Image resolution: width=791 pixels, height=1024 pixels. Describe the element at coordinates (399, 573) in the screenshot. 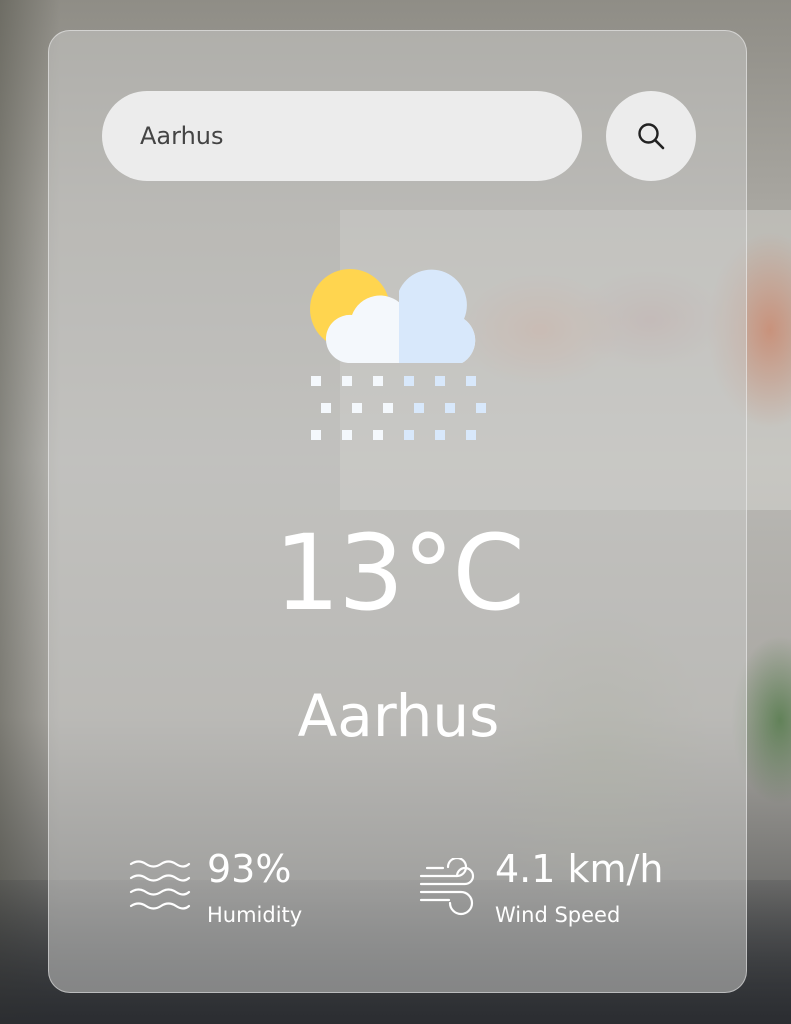

I see `temperature-value: 13°C` at that location.